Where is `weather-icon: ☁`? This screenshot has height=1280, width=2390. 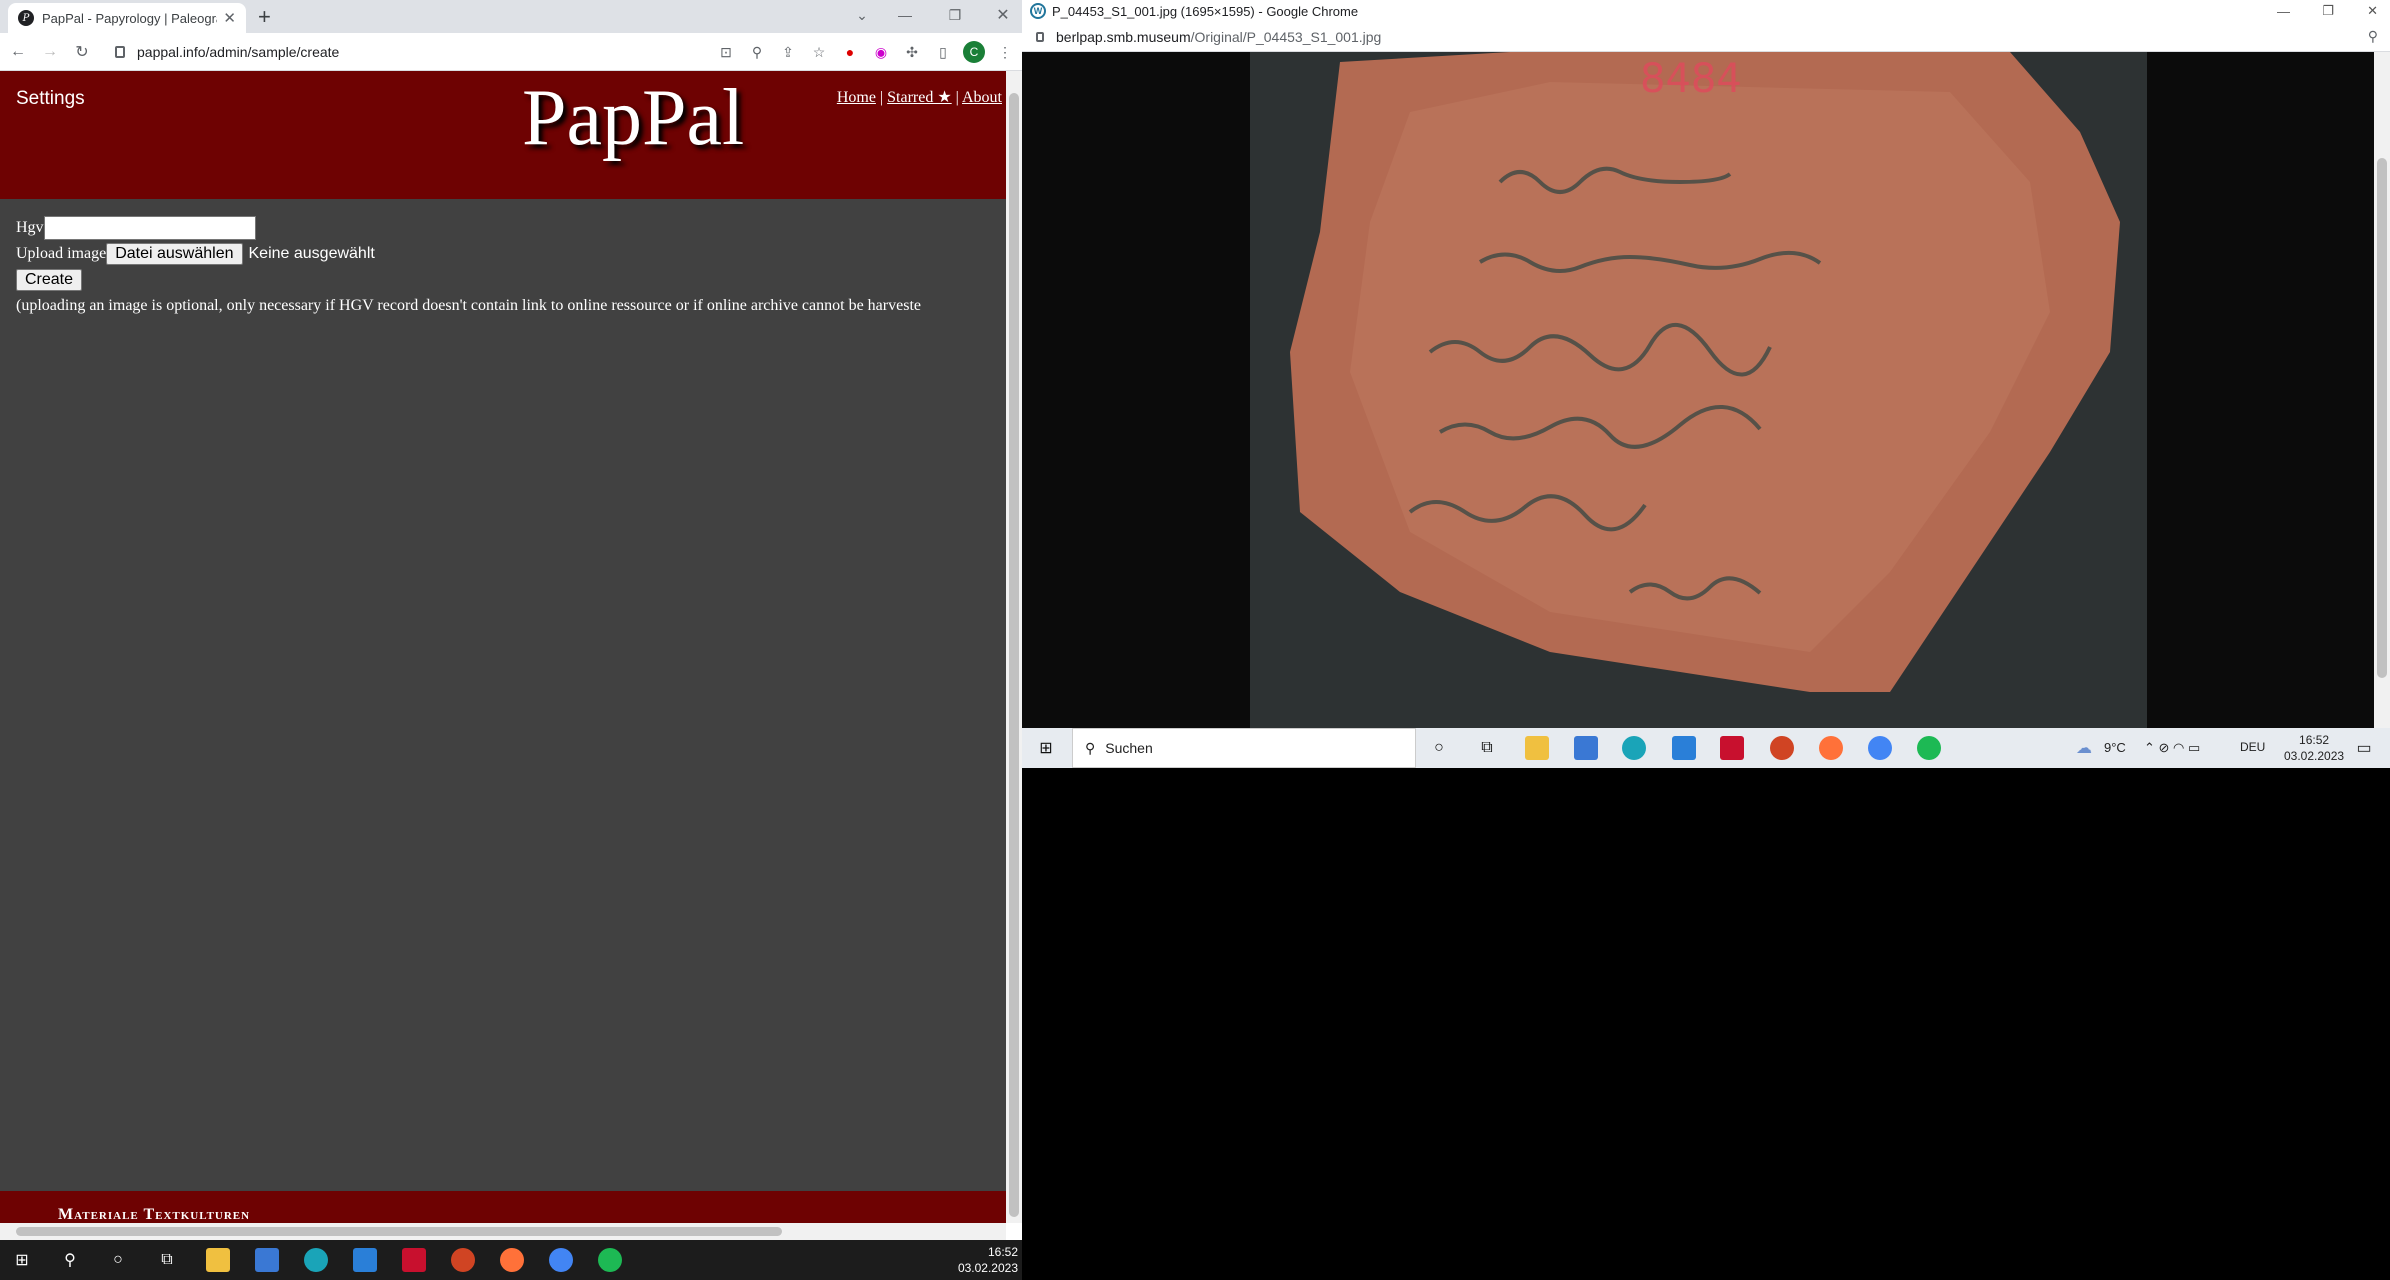 weather-icon: ☁ is located at coordinates (2084, 748).